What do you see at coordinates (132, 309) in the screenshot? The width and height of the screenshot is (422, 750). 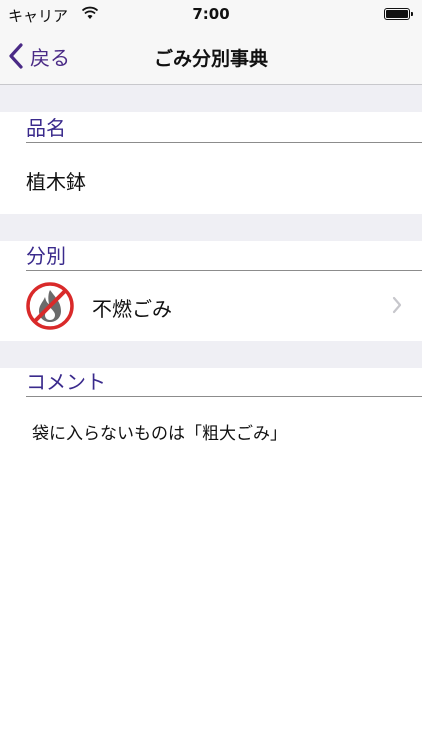 I see `category-label: 不燃ごみ` at bounding box center [132, 309].